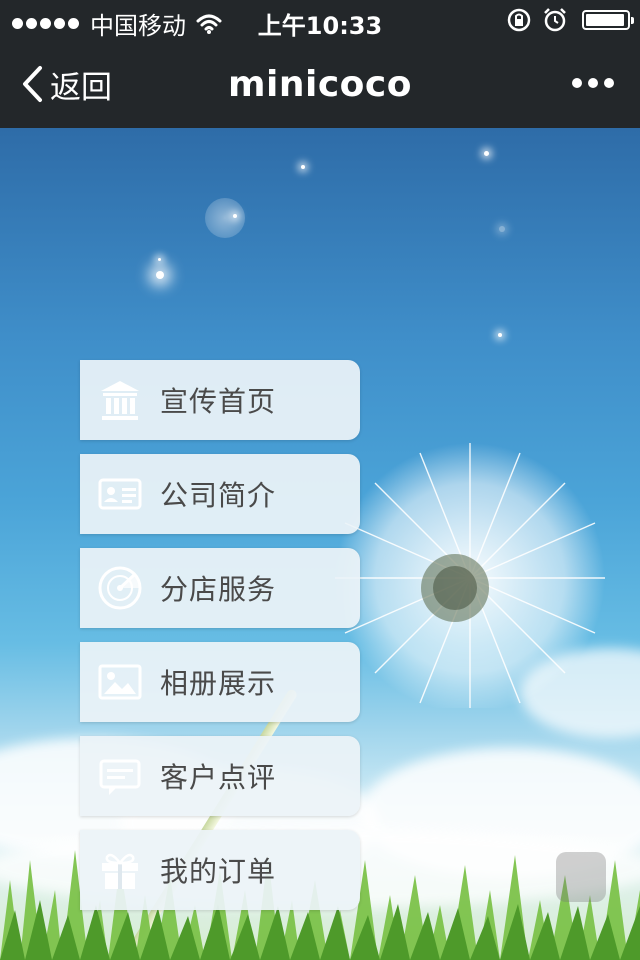  I want to click on rotation-lock-icon, so click(519, 20).